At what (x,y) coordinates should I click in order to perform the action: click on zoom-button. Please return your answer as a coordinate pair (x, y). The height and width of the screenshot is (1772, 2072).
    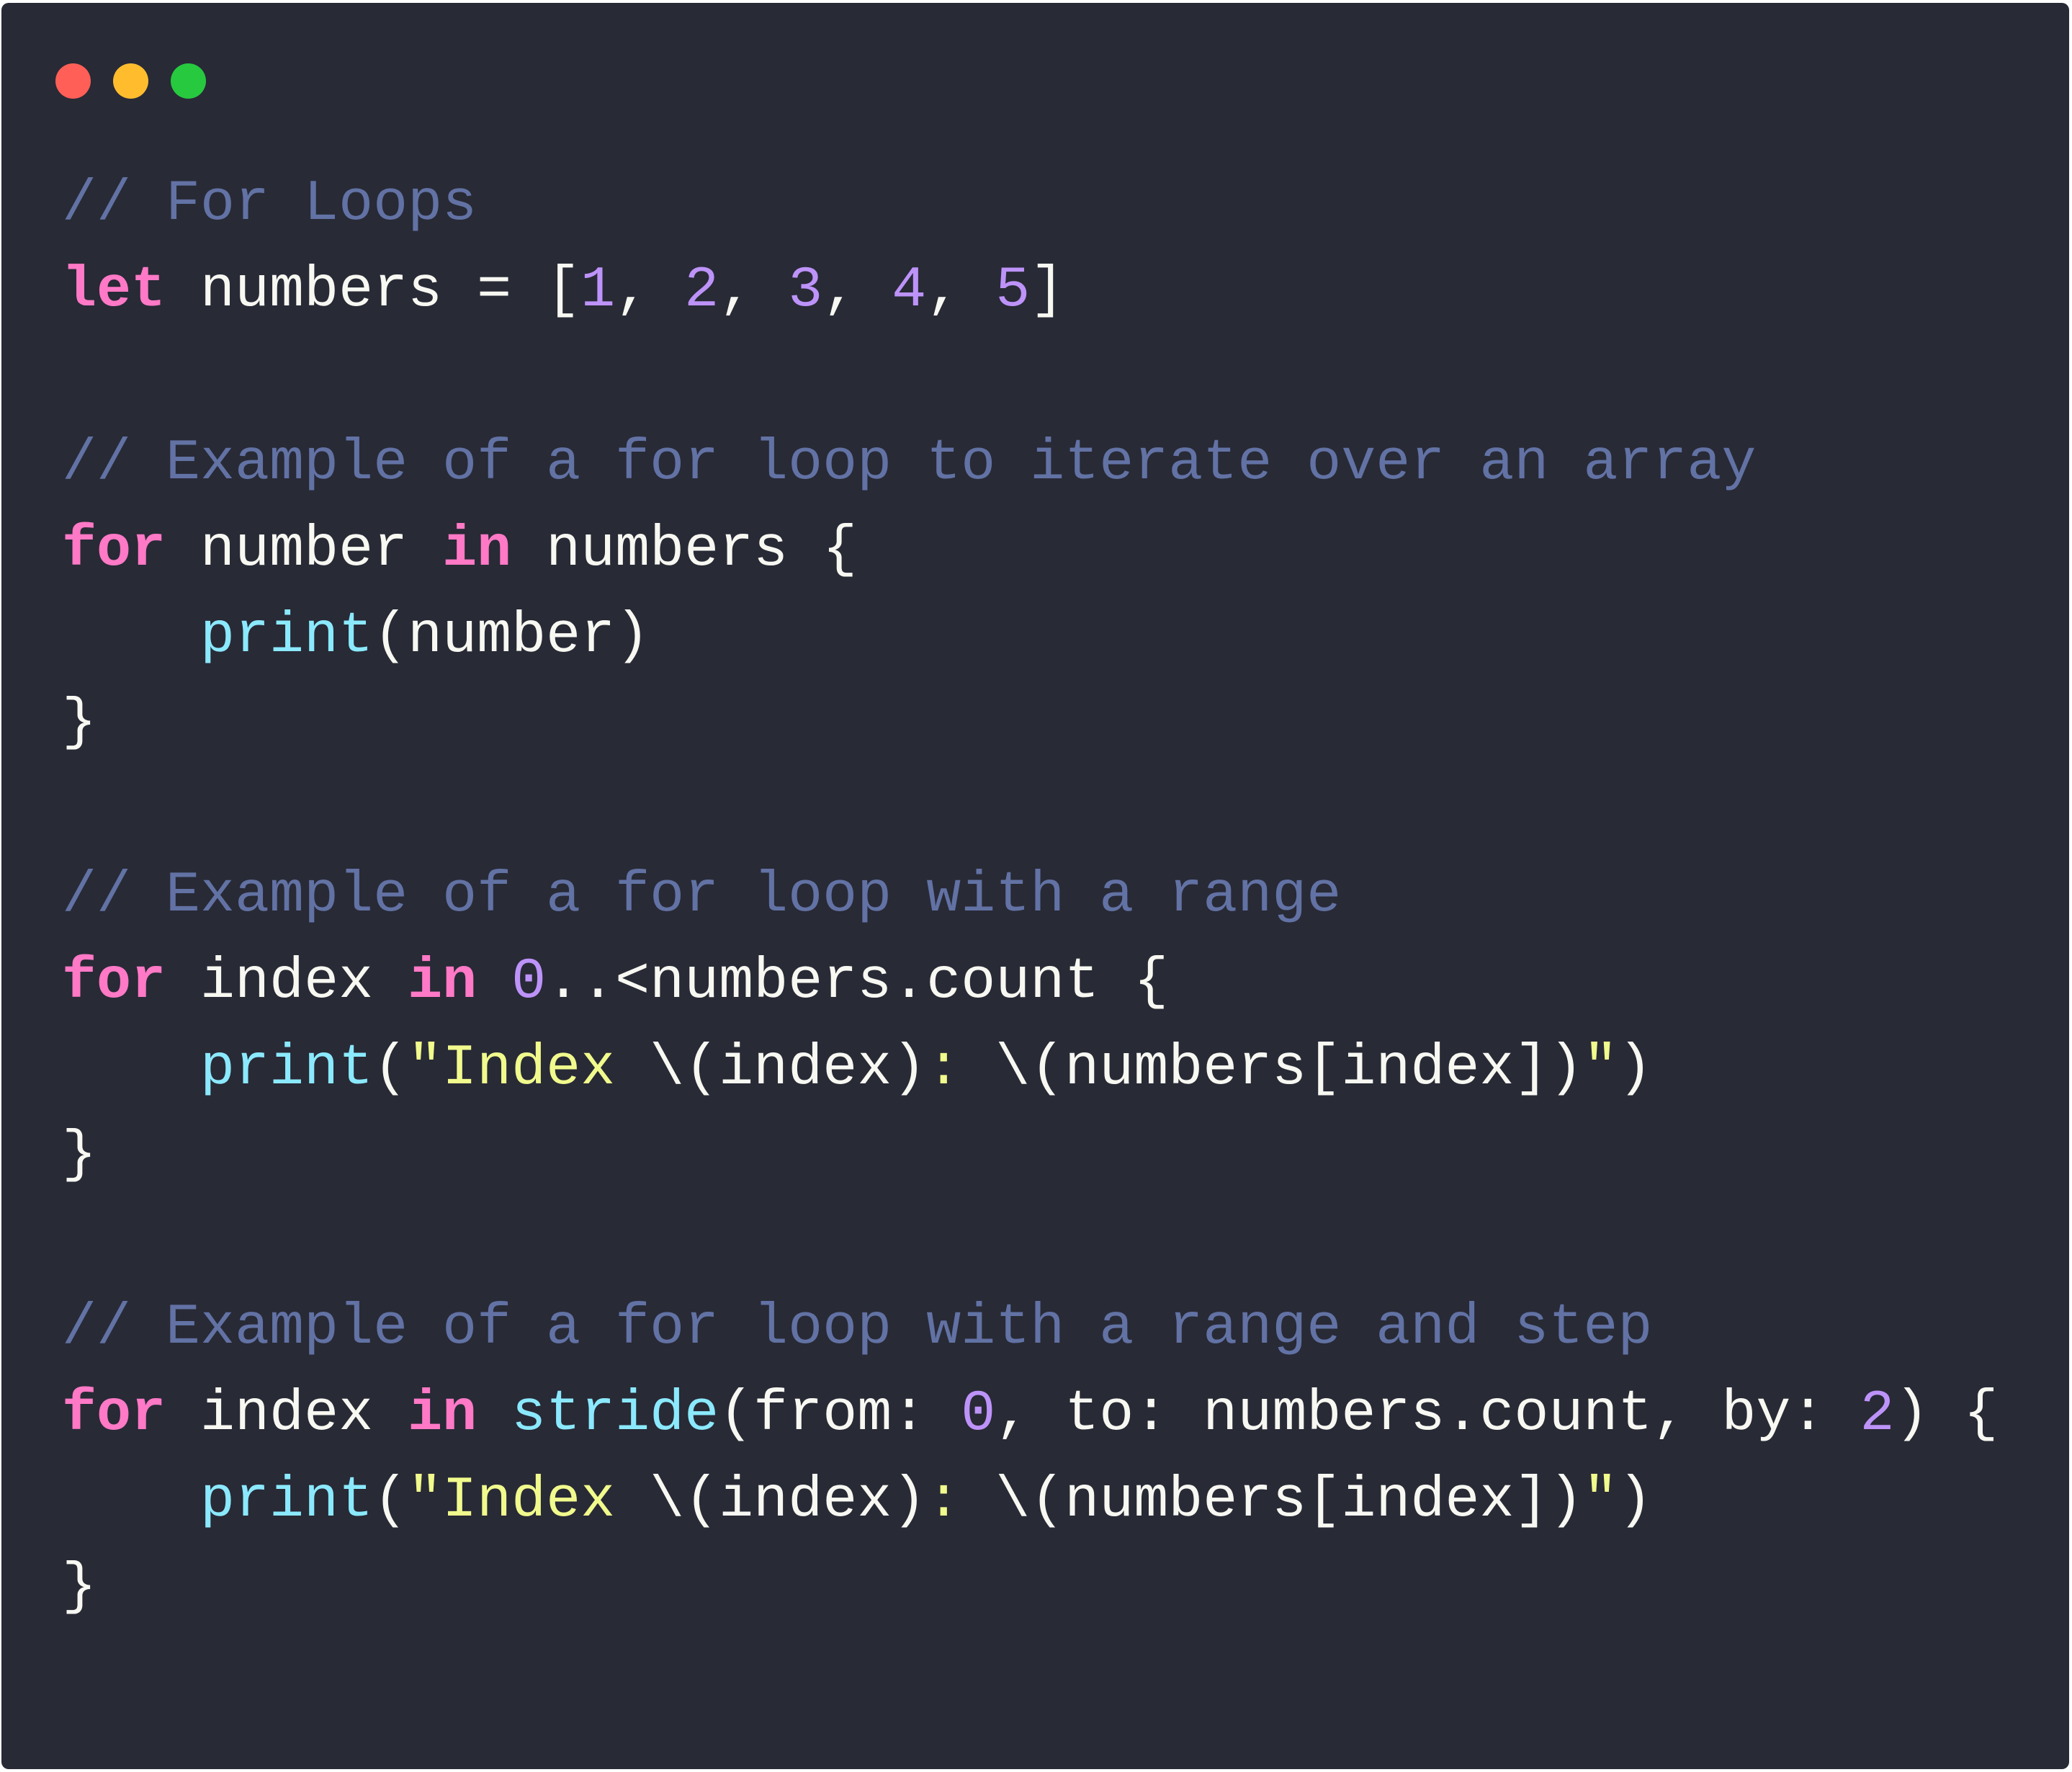
    Looking at the image, I should click on (188, 81).